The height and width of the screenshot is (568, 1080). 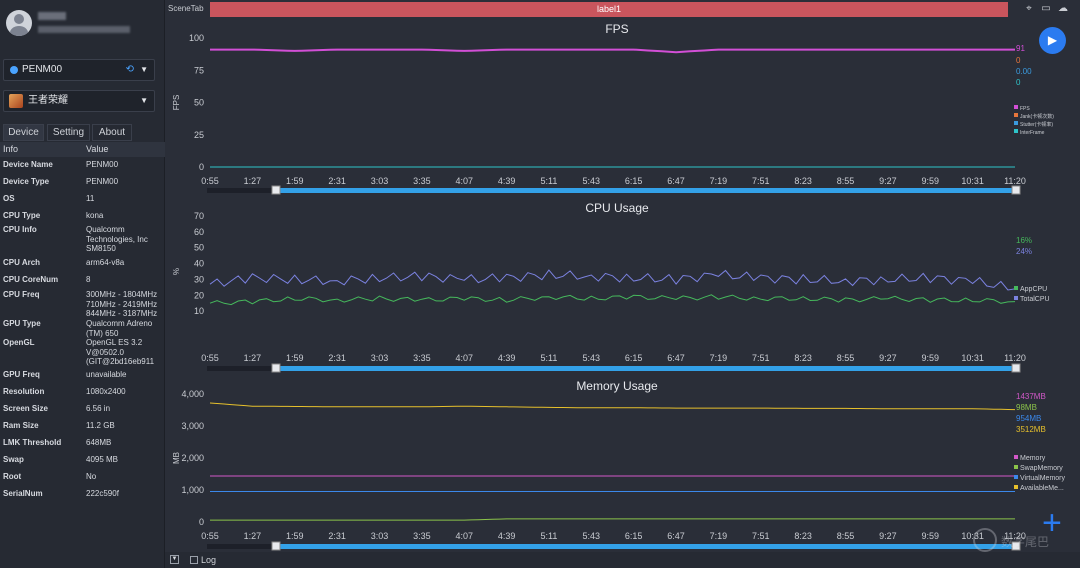 What do you see at coordinates (105, 262) in the screenshot?
I see `info-value: arm64-v8a` at bounding box center [105, 262].